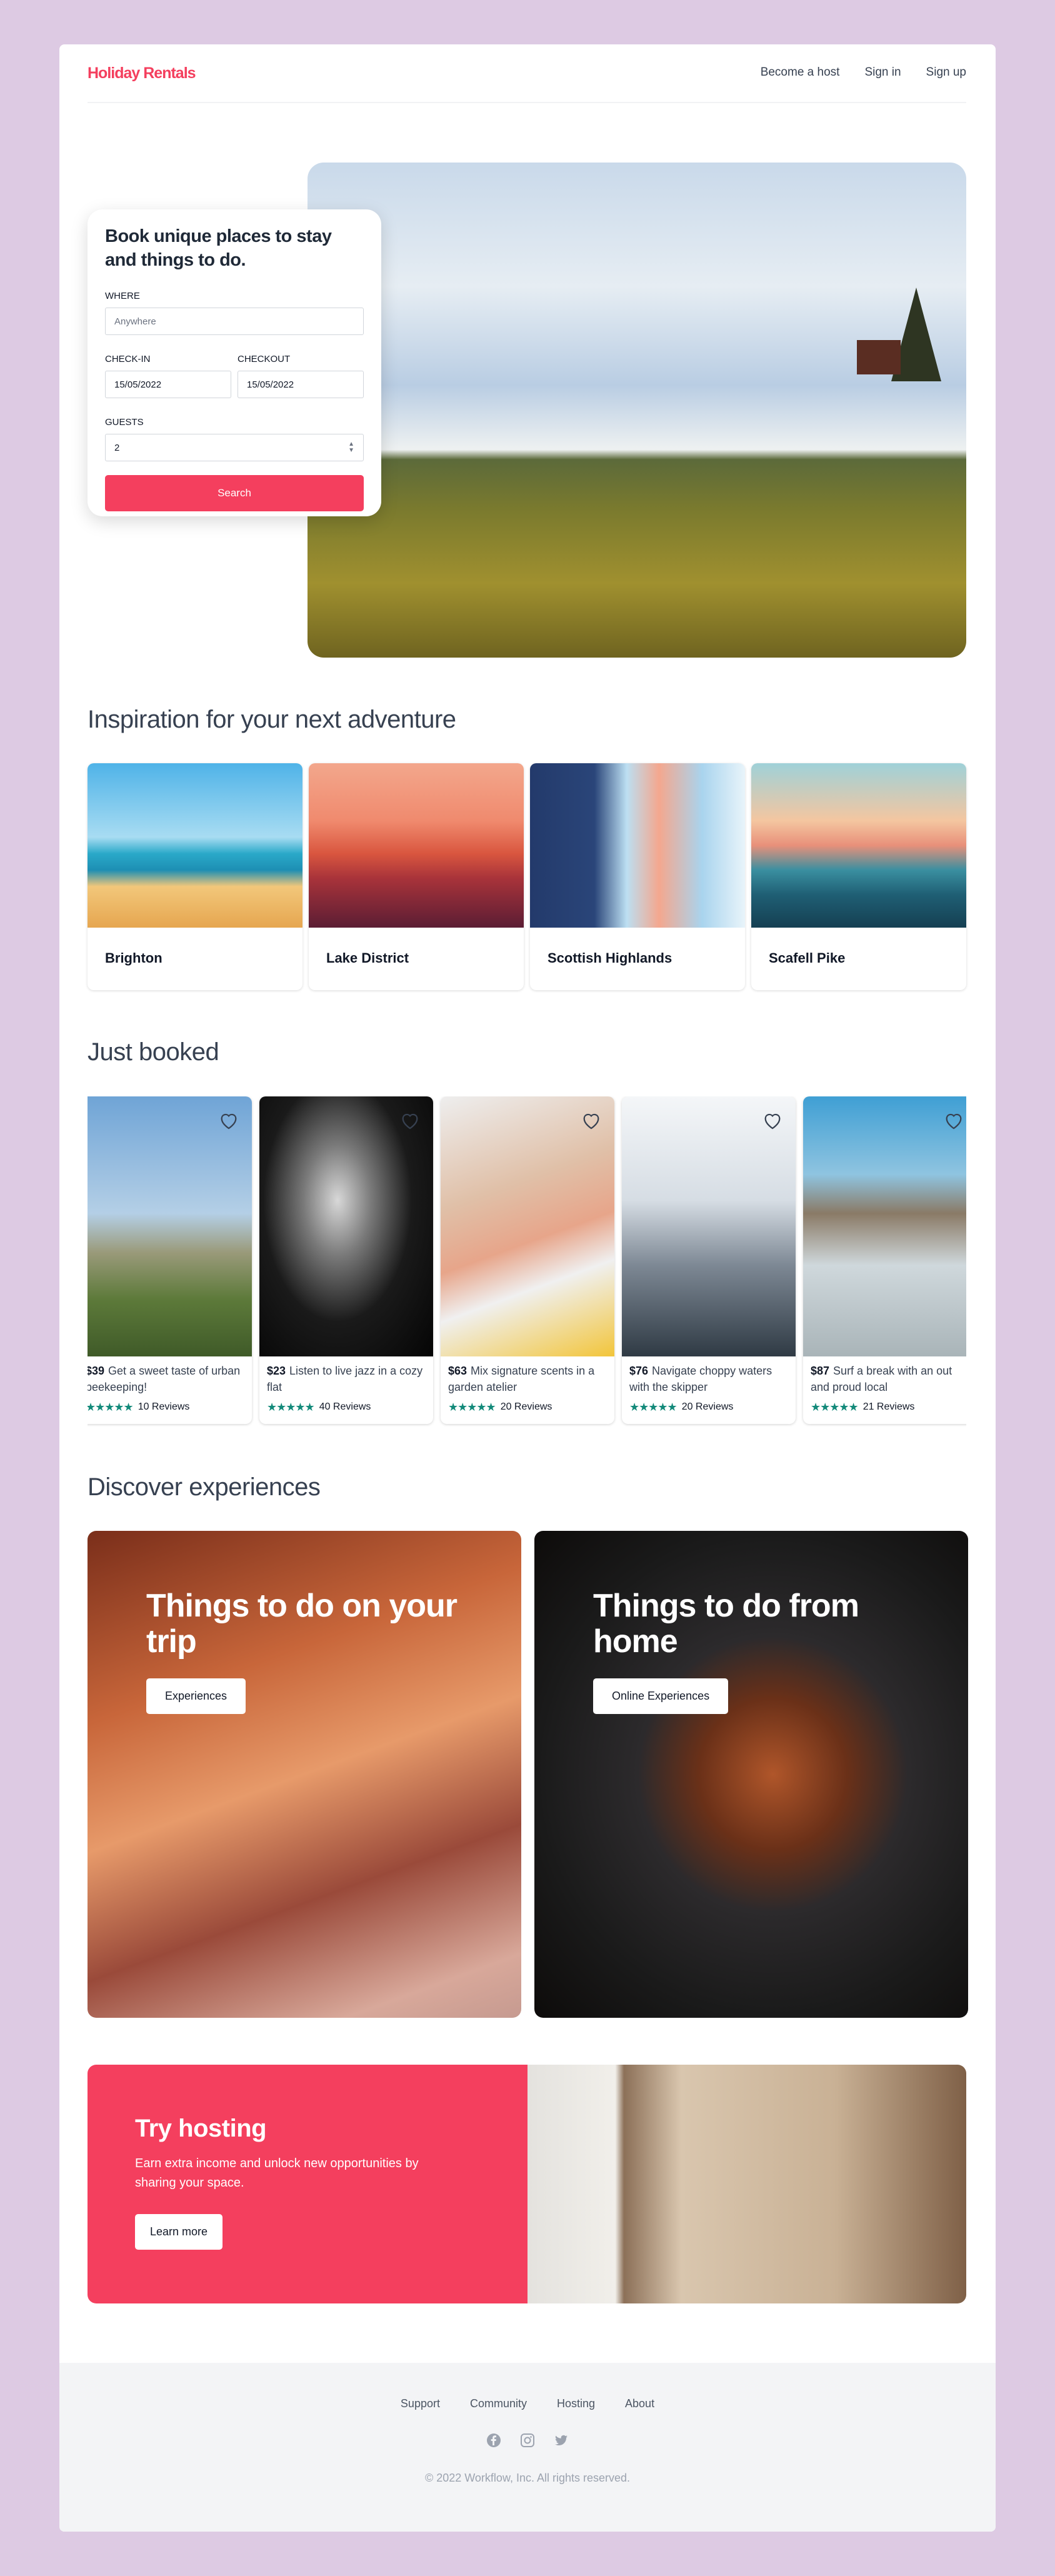  What do you see at coordinates (128, 359) in the screenshot?
I see `checkin-label: Check-in` at bounding box center [128, 359].